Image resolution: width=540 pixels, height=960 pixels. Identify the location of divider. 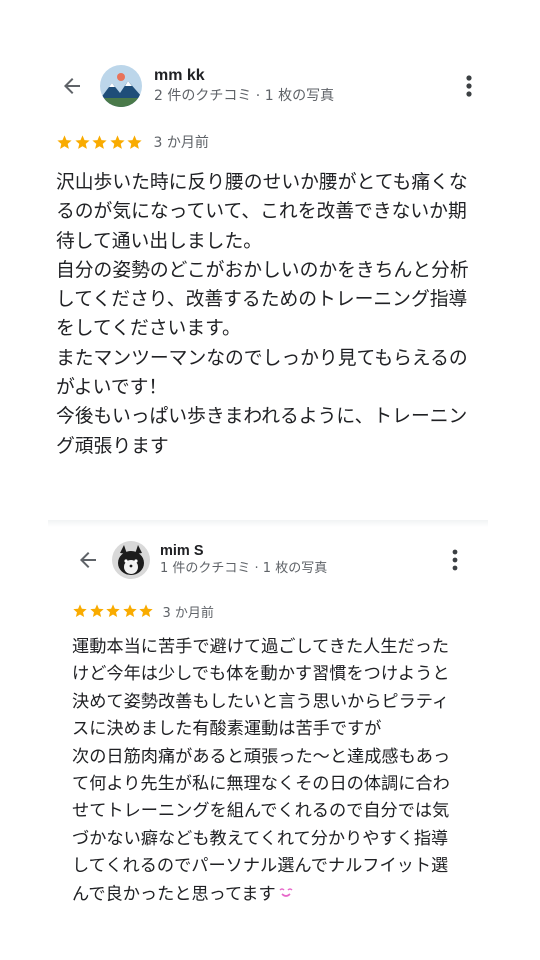
(268, 523).